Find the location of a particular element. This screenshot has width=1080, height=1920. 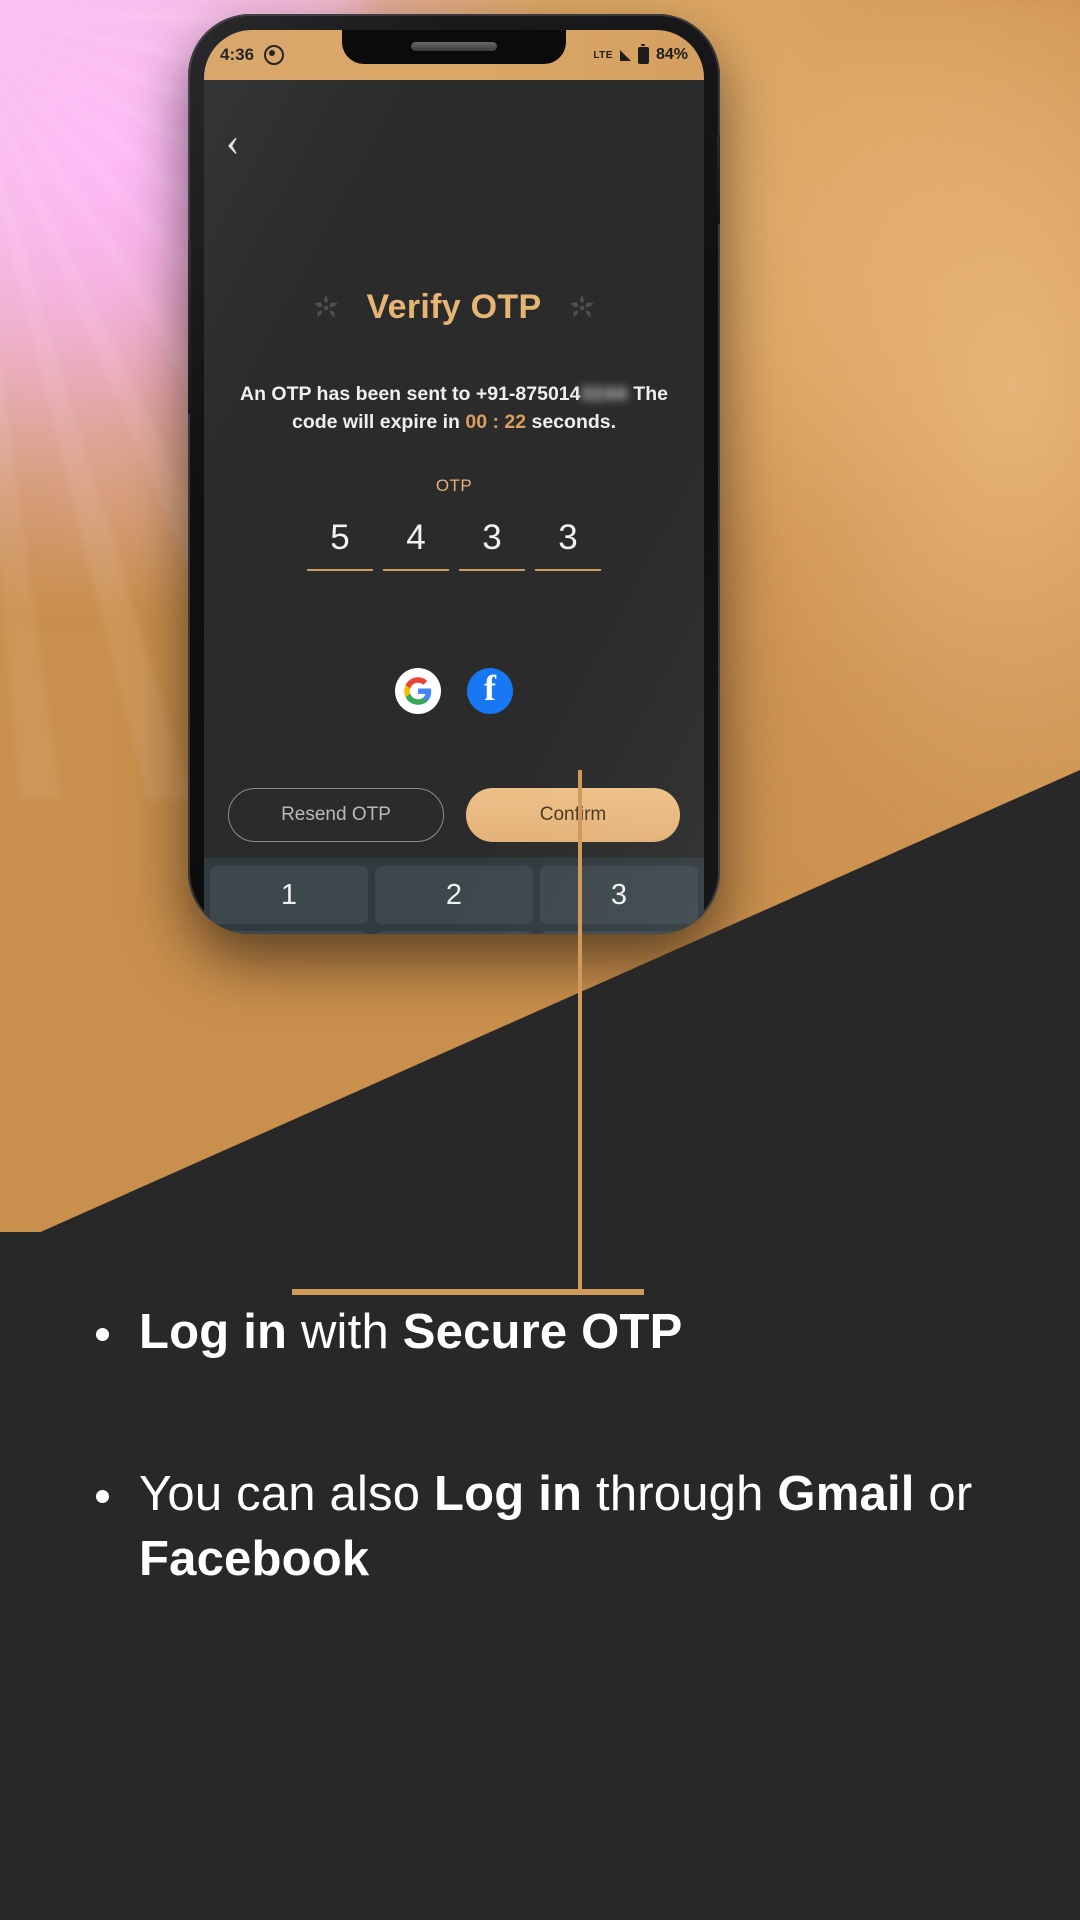

record-icon is located at coordinates (274, 55).